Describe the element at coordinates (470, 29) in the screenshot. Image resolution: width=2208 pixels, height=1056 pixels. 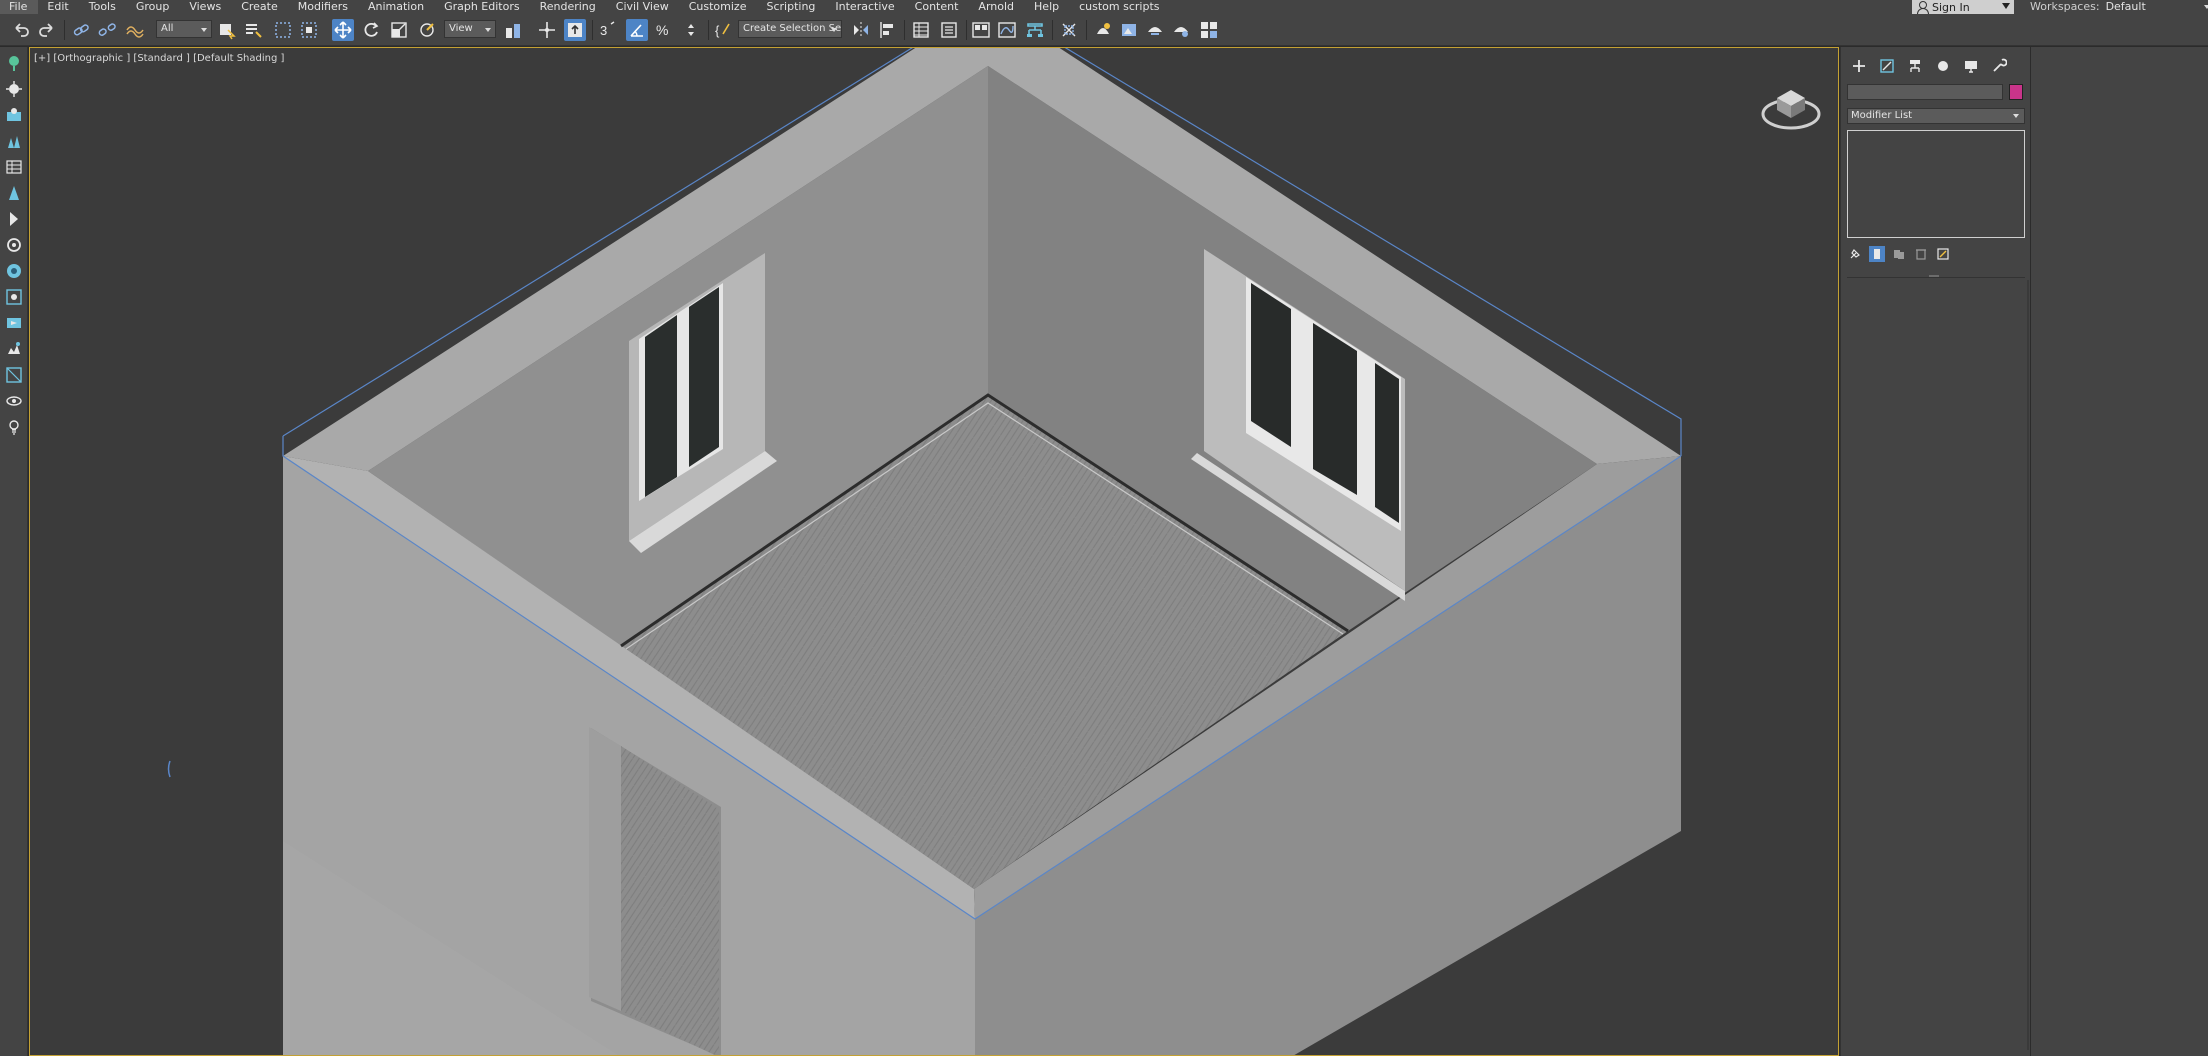
I see `ref-coord-dropdown: View` at that location.